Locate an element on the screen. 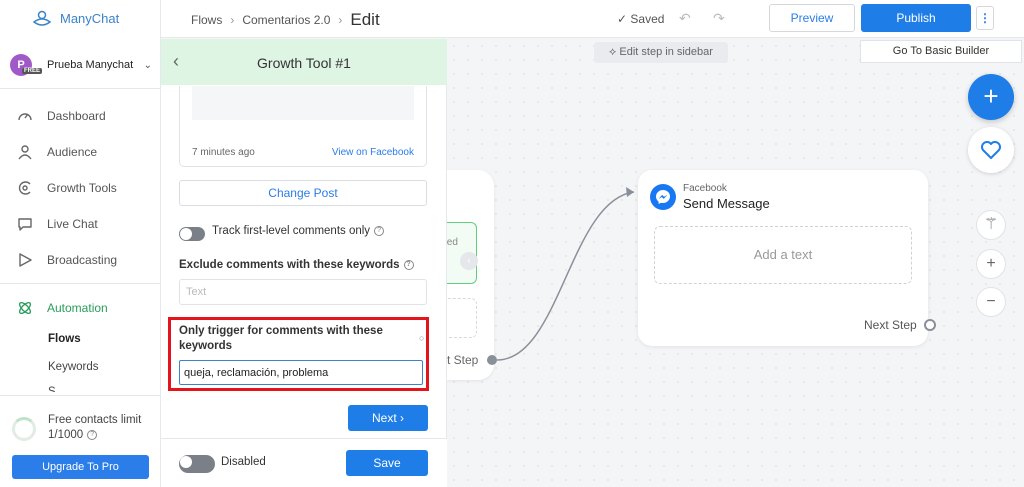 The image size is (1024, 487). trigger-keywords-input is located at coordinates (301, 372).